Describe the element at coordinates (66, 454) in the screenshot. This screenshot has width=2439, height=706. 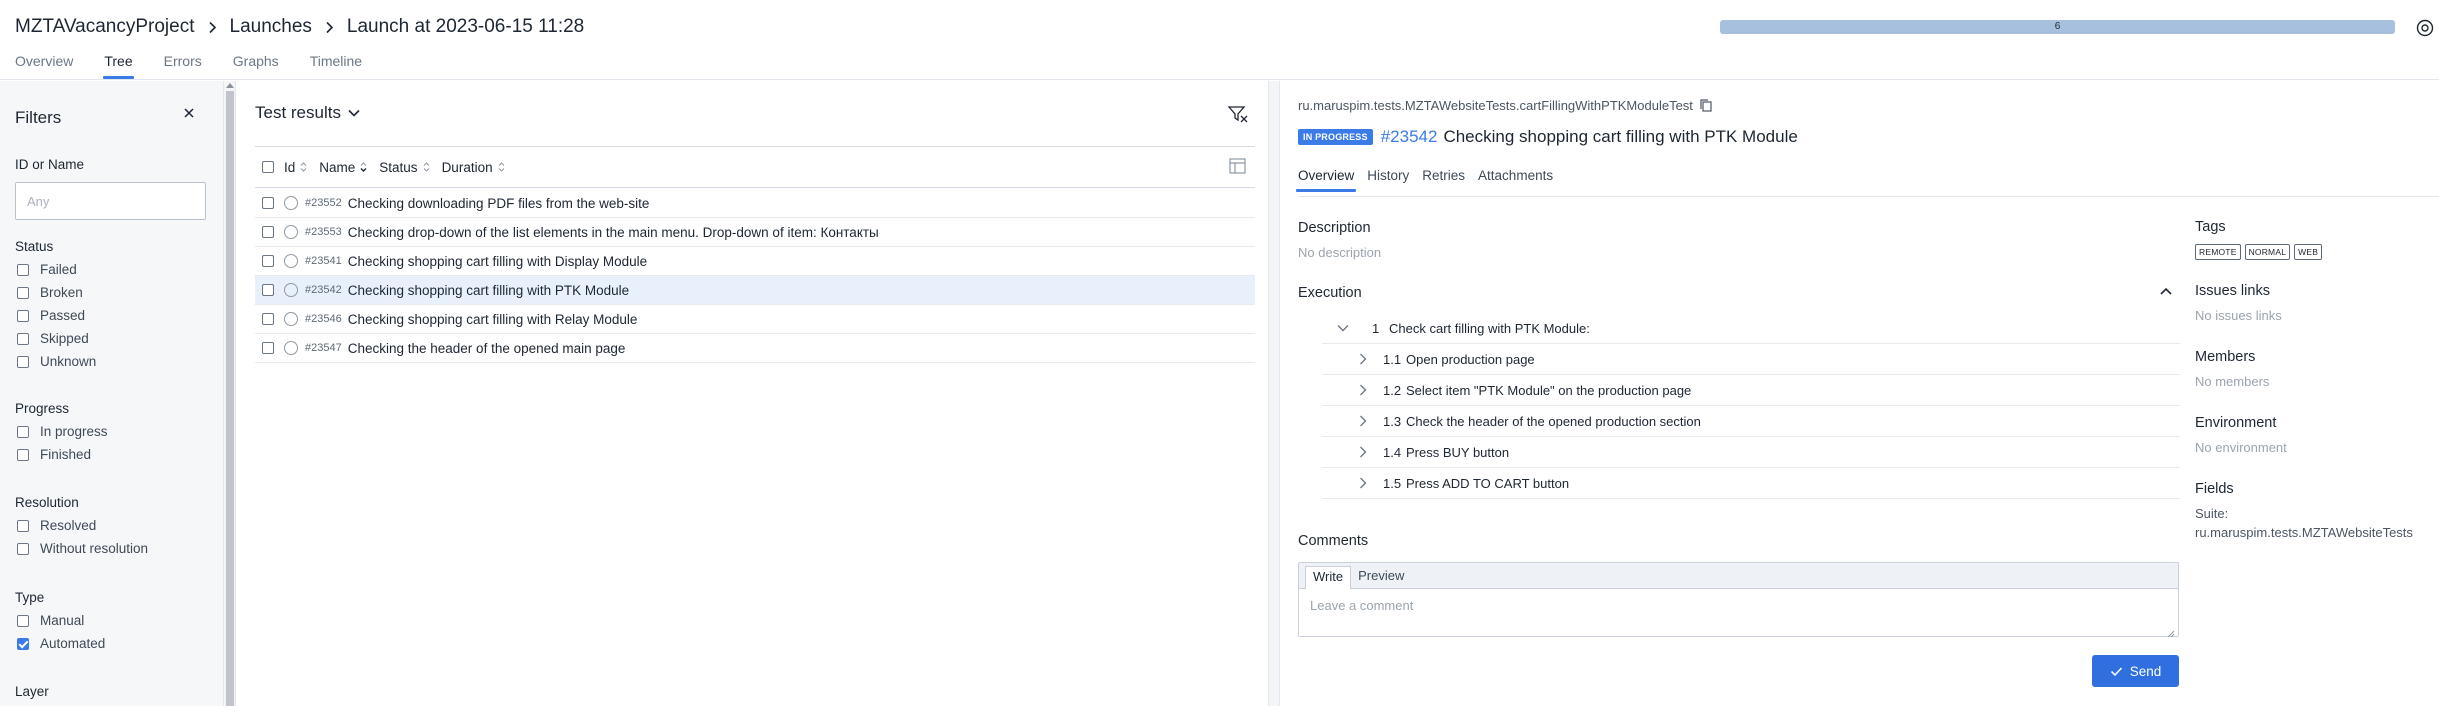
I see `option-label: Finished` at that location.